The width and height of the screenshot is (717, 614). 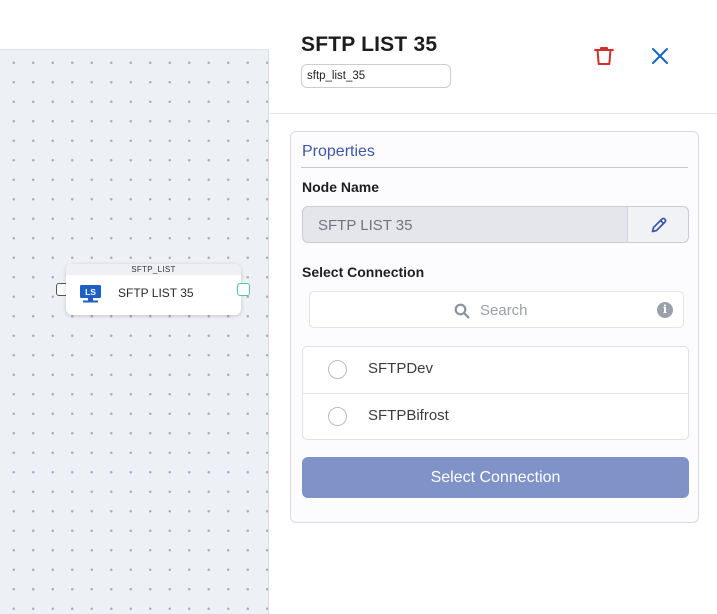 I want to click on connection-list: SFTPDev SFTPBifrost, so click(x=495, y=393).